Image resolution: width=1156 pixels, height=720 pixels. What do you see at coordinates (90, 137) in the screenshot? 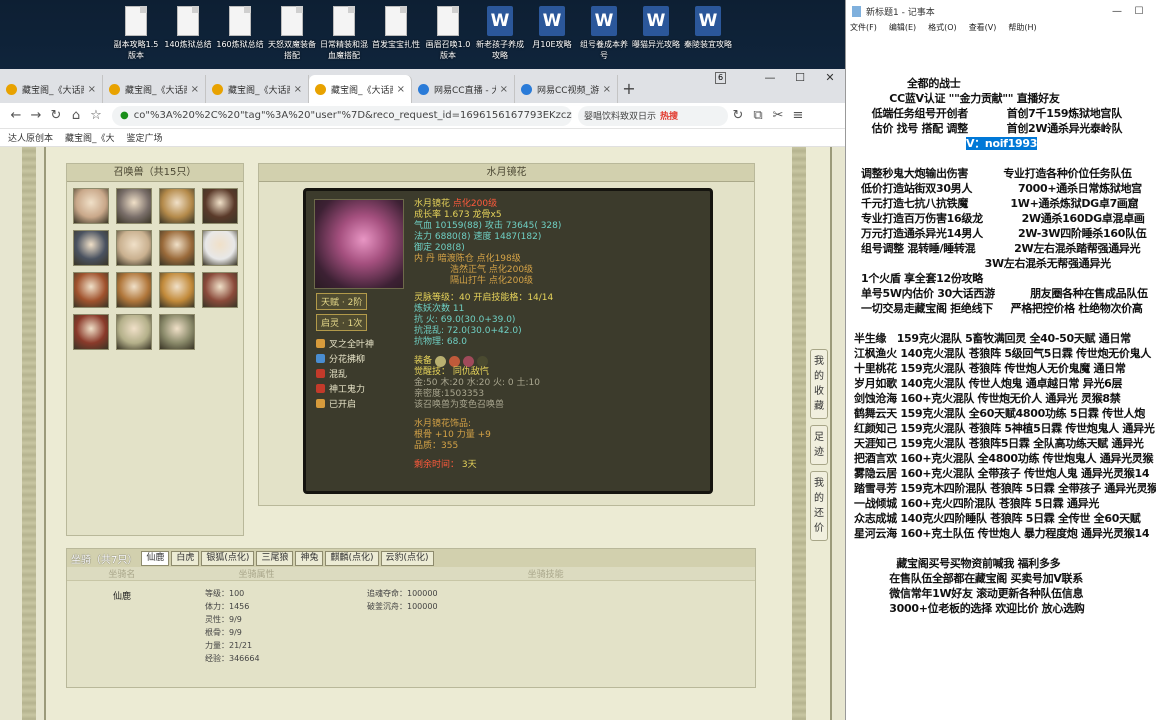
I see `bookmark-item: 藏宝阁_《大` at bounding box center [90, 137].